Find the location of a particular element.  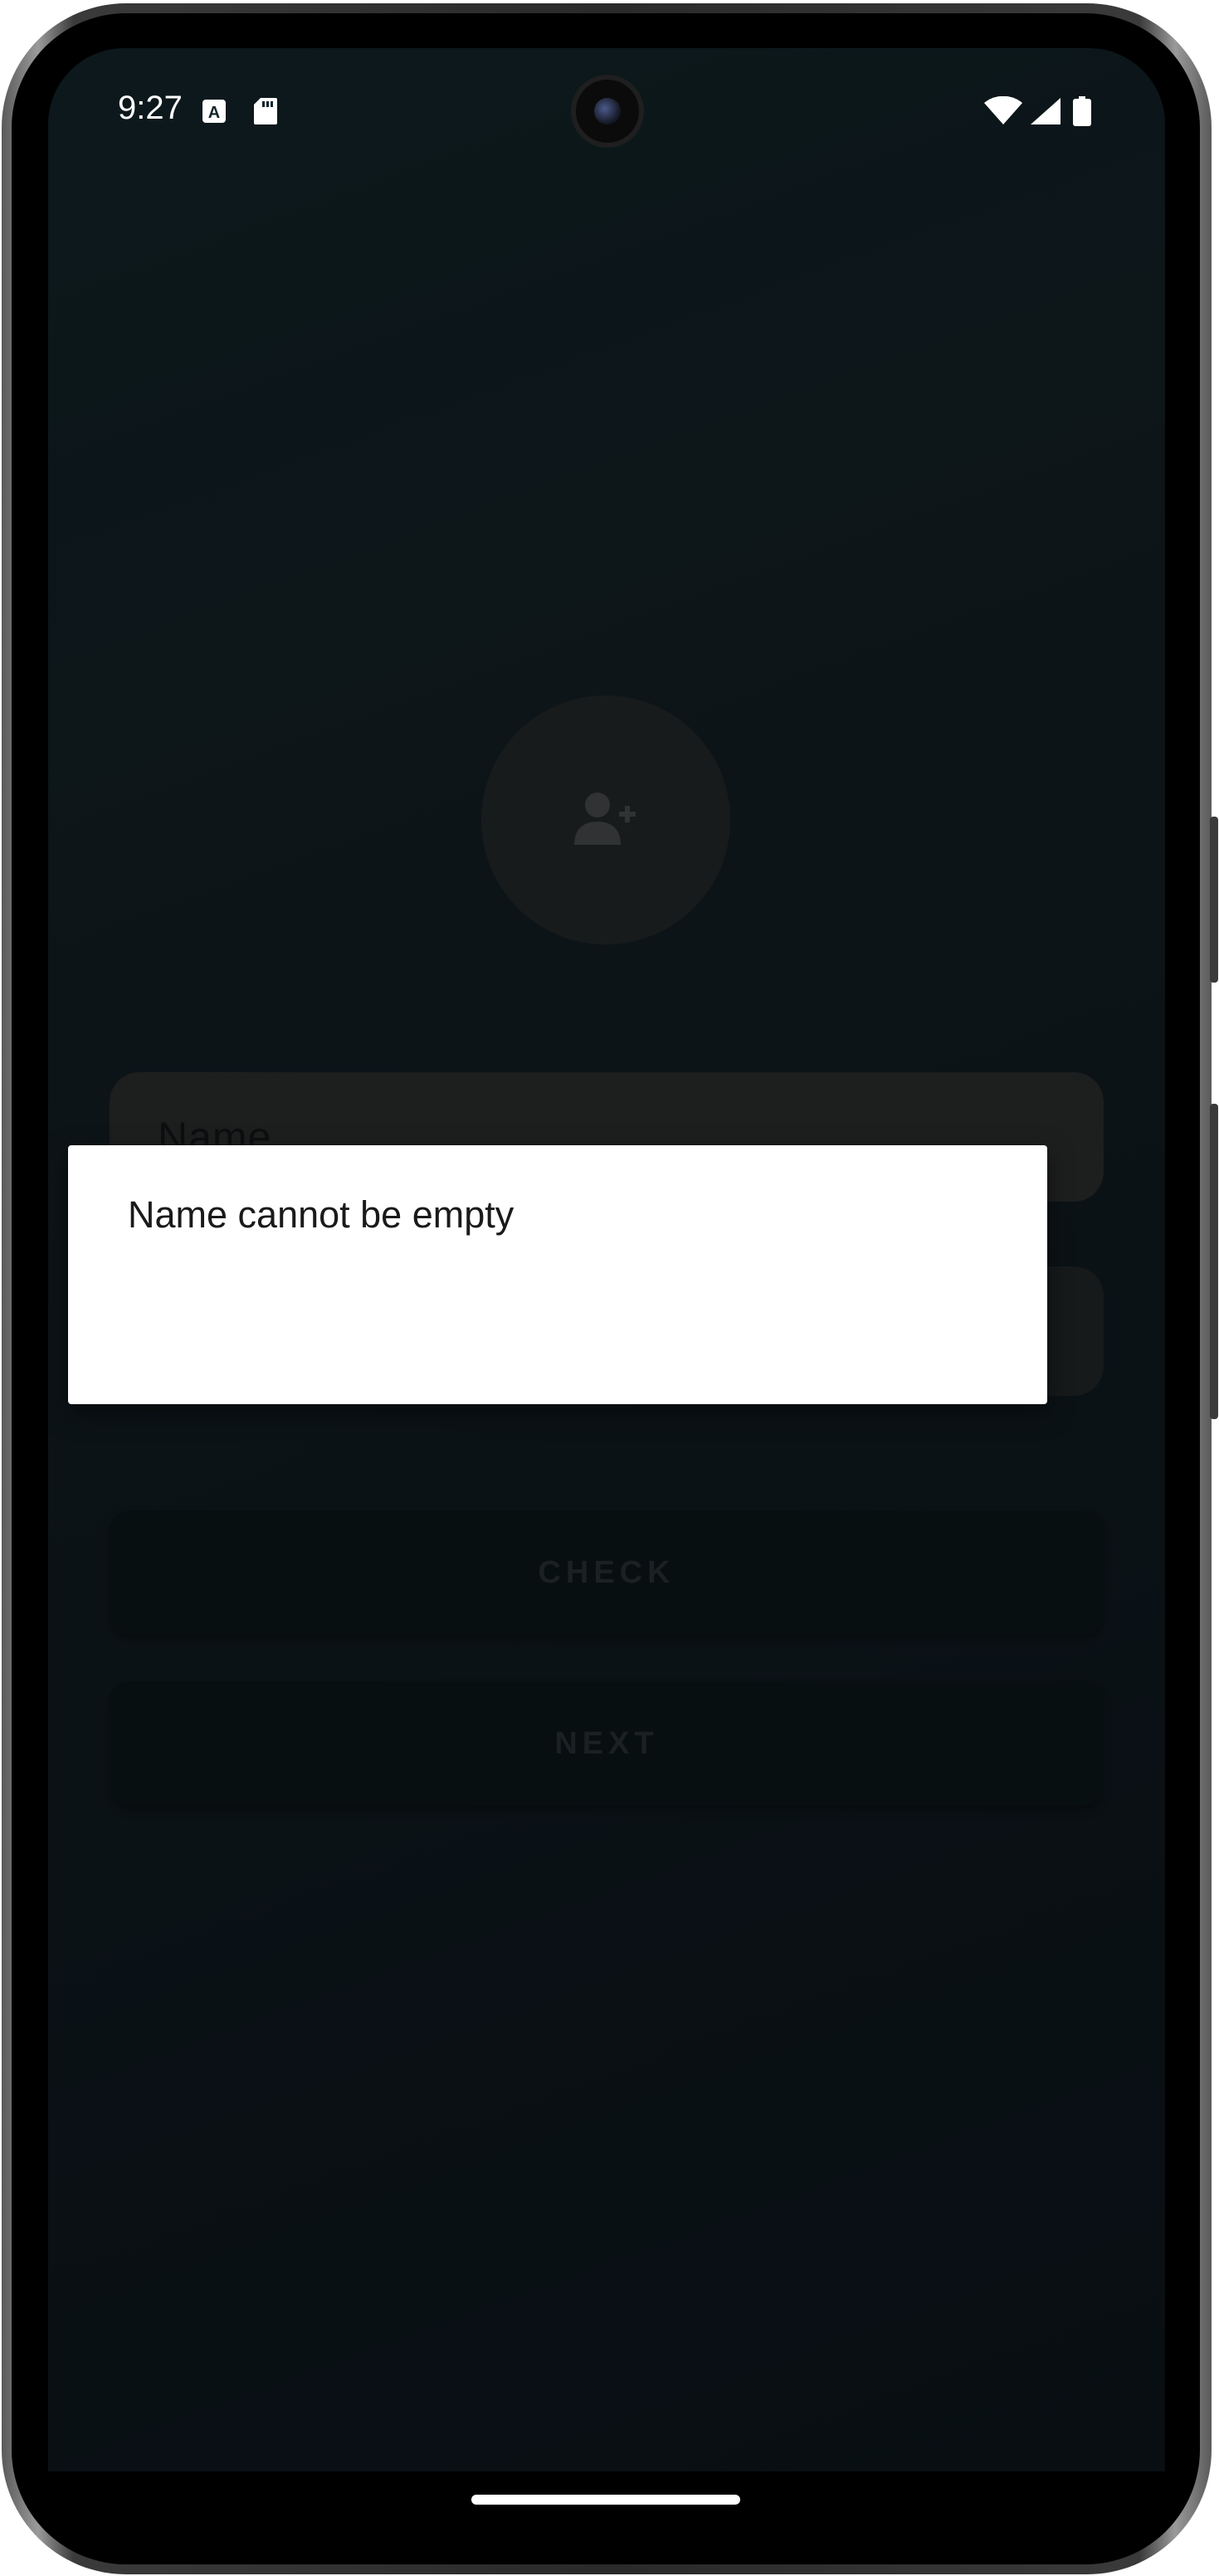

keyboard-a-icon: A is located at coordinates (214, 111).